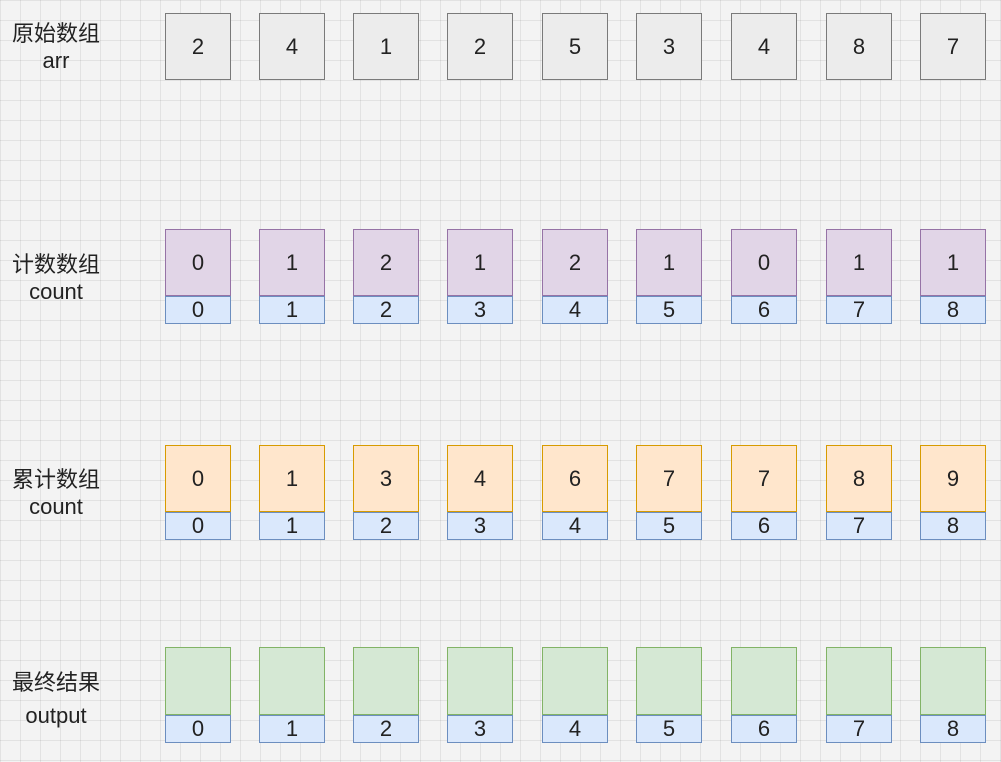 The width and height of the screenshot is (1001, 762). I want to click on arr-label-en: arr, so click(56, 60).